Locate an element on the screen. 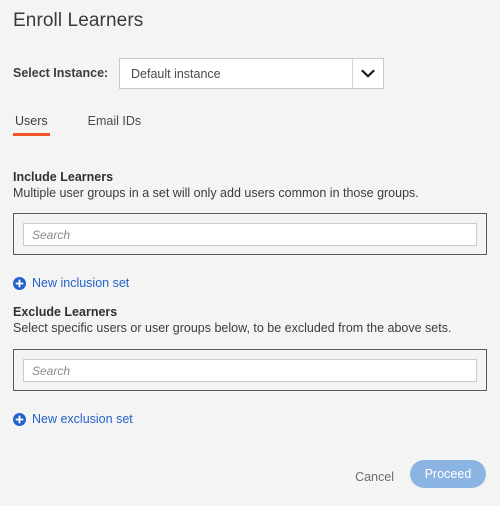 This screenshot has height=506, width=500. new-exclusion-set-label: New exclusion set is located at coordinates (82, 419).